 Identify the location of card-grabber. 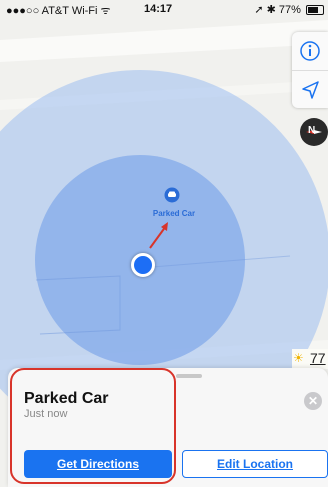
(189, 376).